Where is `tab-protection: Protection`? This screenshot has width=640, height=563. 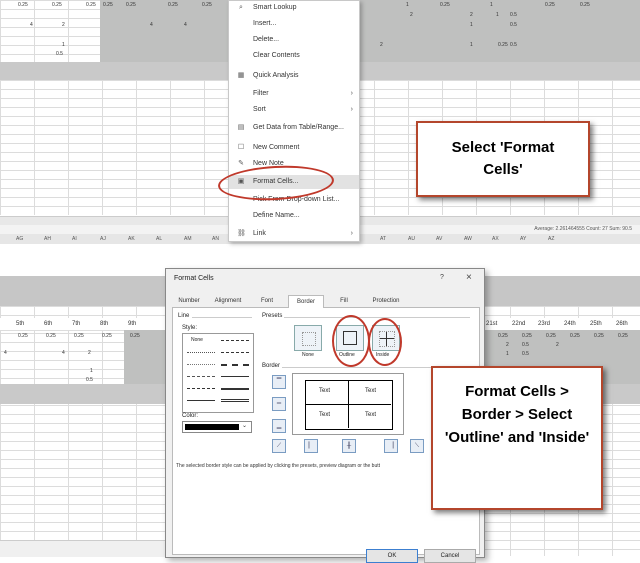
tab-protection: Protection is located at coordinates (386, 301).